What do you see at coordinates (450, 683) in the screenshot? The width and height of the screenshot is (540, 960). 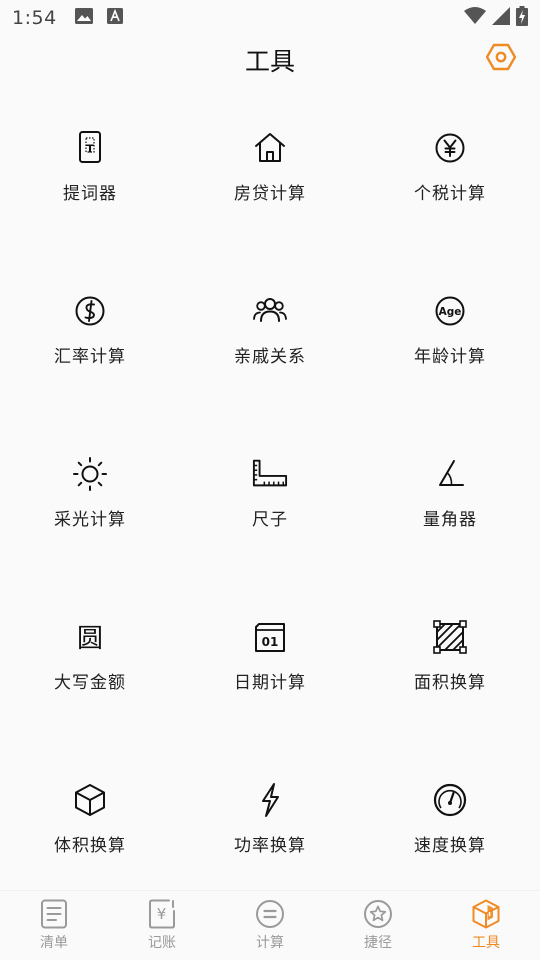 I see `tool-label: 面积换算` at bounding box center [450, 683].